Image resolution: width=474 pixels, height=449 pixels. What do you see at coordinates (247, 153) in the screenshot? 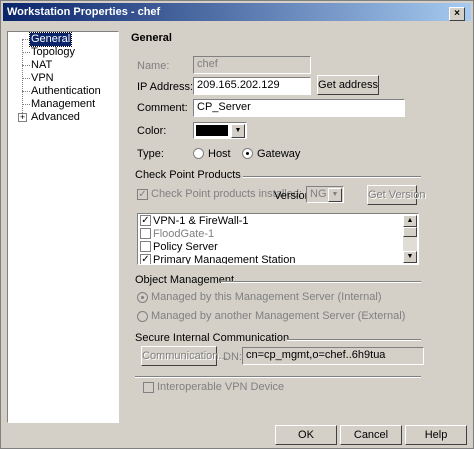
I see `type-gateway-radio` at bounding box center [247, 153].